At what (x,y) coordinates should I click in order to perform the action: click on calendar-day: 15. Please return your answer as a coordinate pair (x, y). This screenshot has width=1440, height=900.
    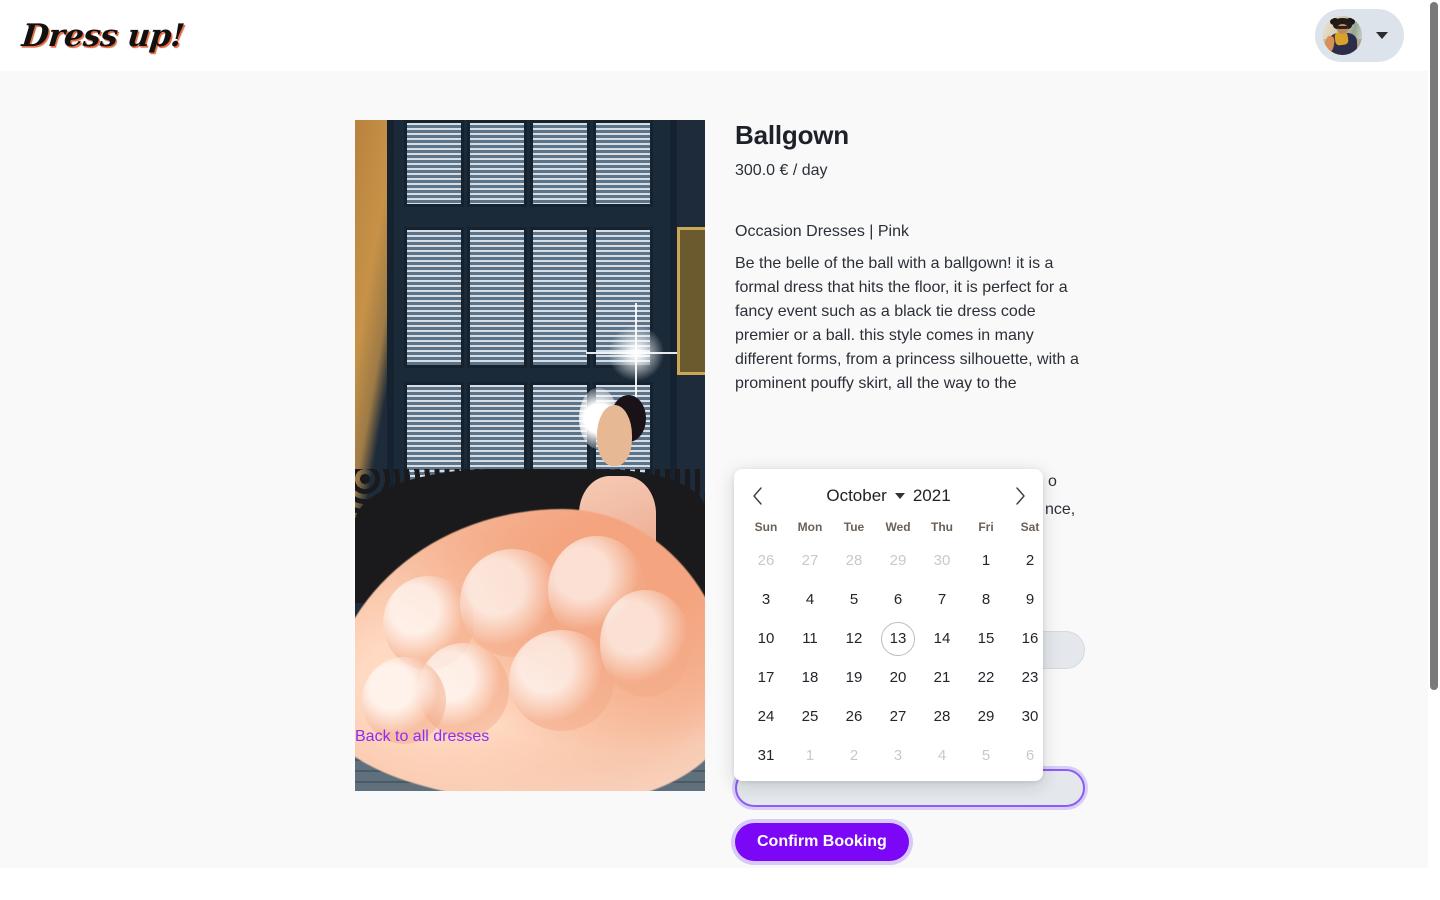
    Looking at the image, I should click on (986, 638).